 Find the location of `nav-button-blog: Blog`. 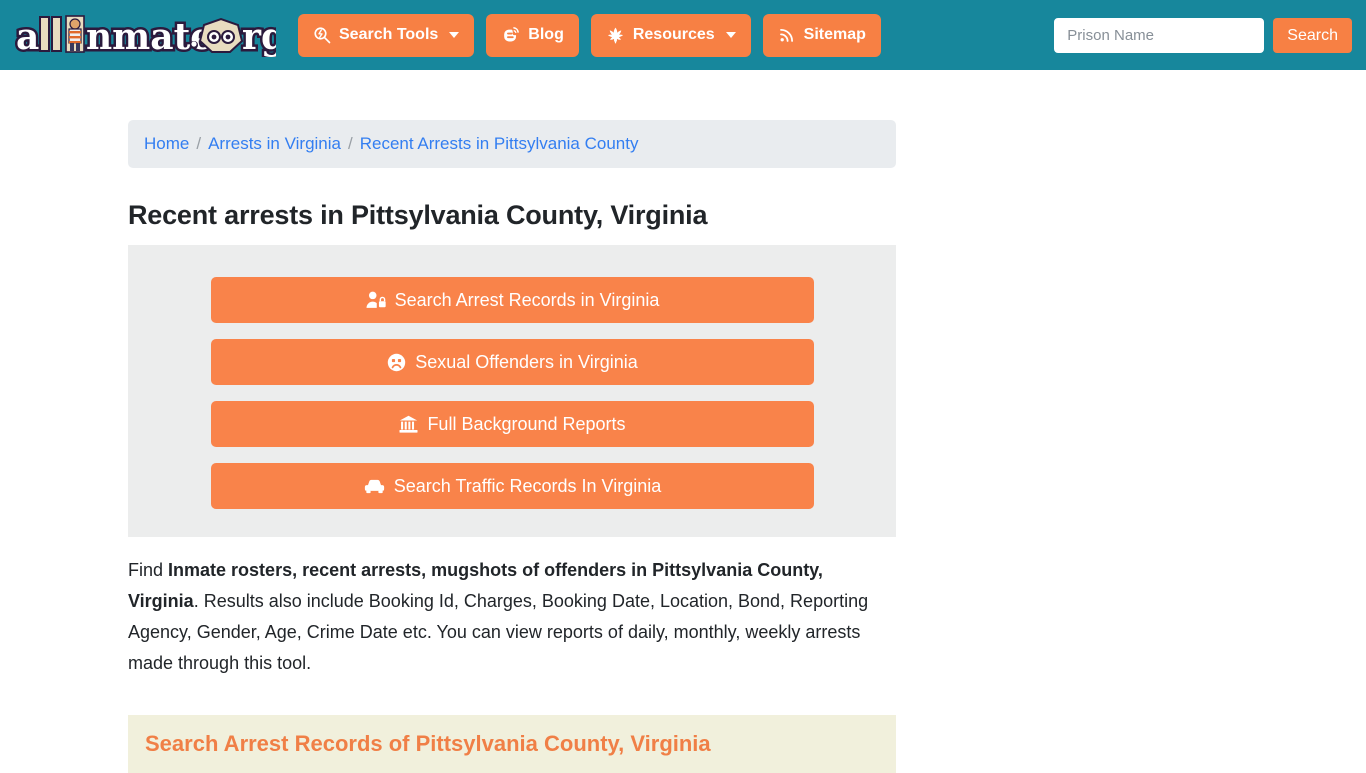

nav-button-blog: Blog is located at coordinates (532, 35).